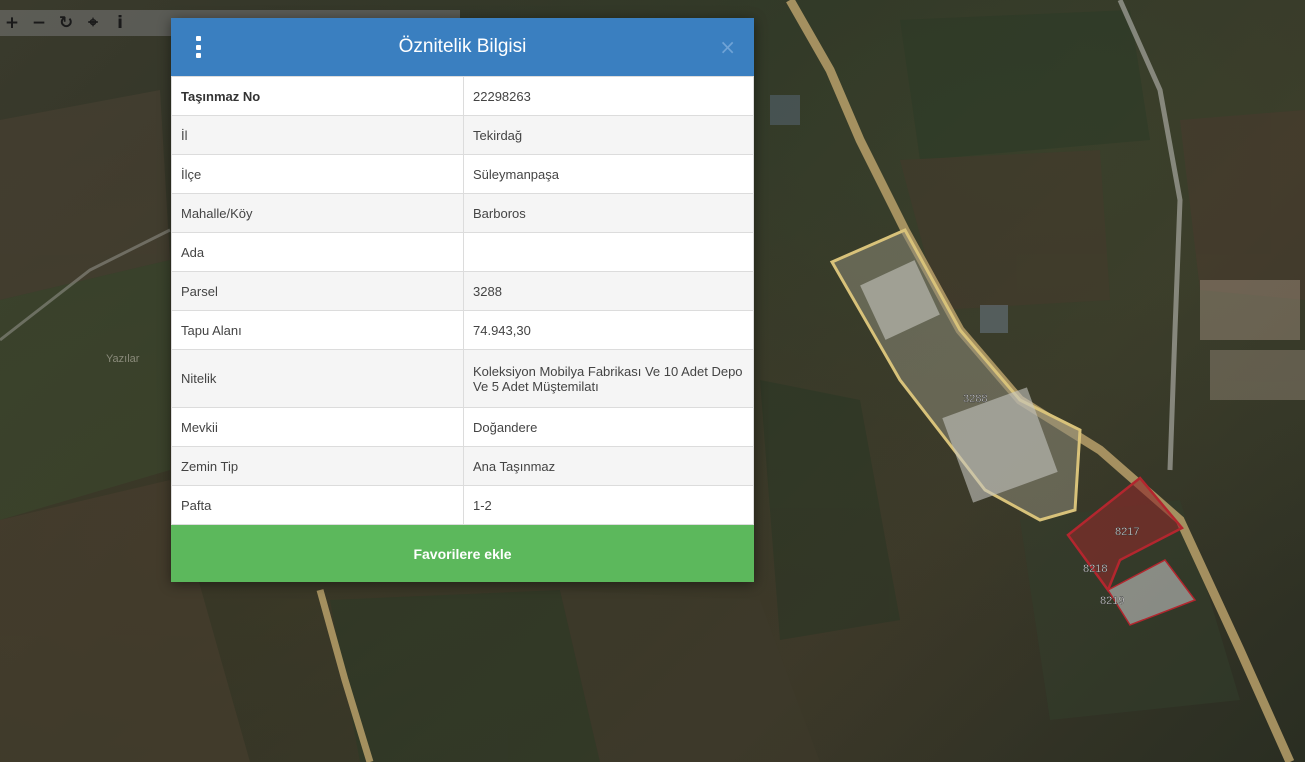 The width and height of the screenshot is (1305, 762). I want to click on attribute-key: Ada, so click(317, 252).